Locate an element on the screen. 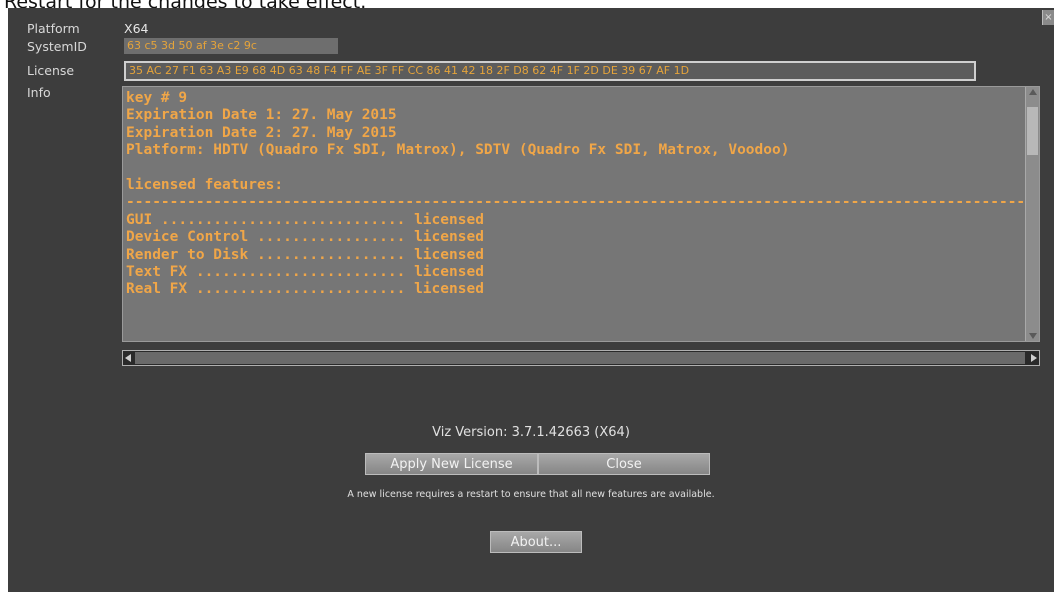  apply-new-license-button: Apply New License is located at coordinates (451, 464).